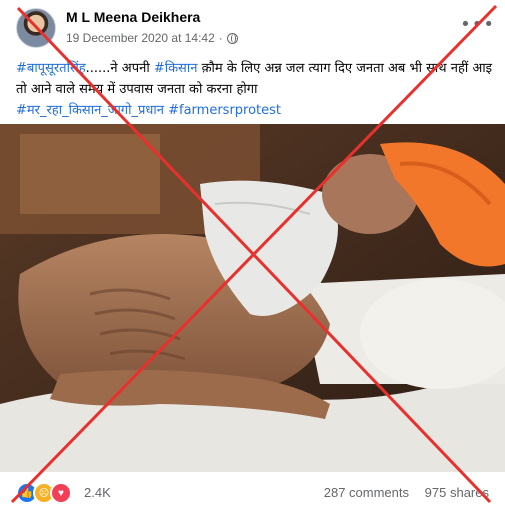 This screenshot has width=505, height=508. What do you see at coordinates (140, 38) in the screenshot?
I see `post-timestamp: 19 December 2020 at 14:42` at bounding box center [140, 38].